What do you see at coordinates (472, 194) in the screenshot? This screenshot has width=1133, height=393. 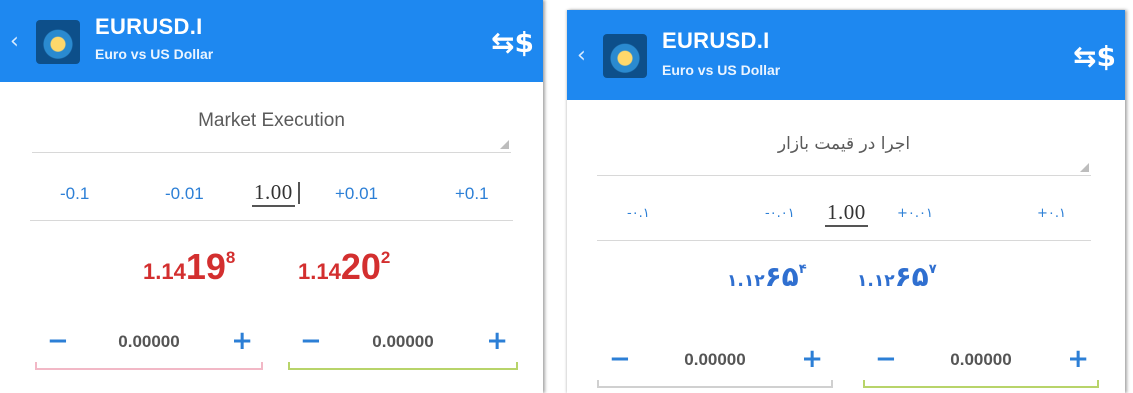 I see `volume-plus-0.1-button: +0.1` at bounding box center [472, 194].